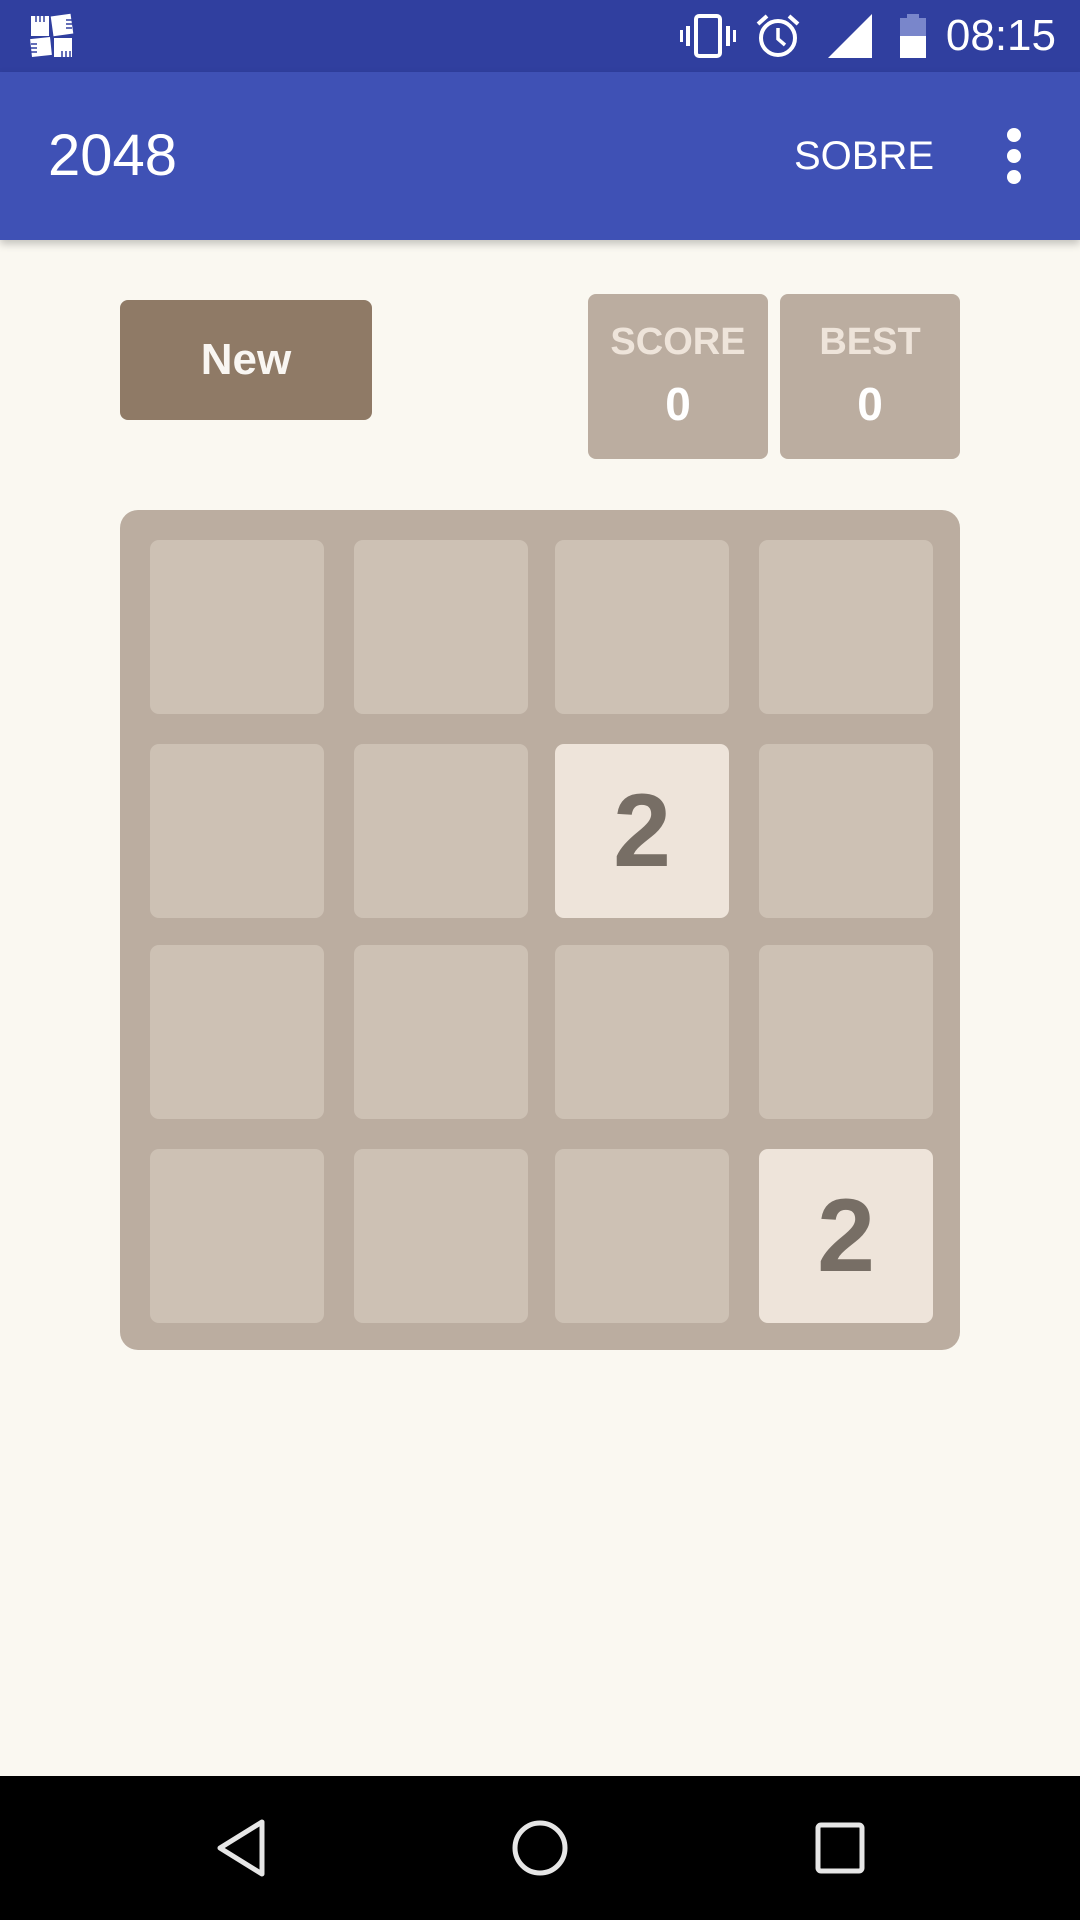 The width and height of the screenshot is (1080, 1920). What do you see at coordinates (113, 155) in the screenshot?
I see `app-title: 2048` at bounding box center [113, 155].